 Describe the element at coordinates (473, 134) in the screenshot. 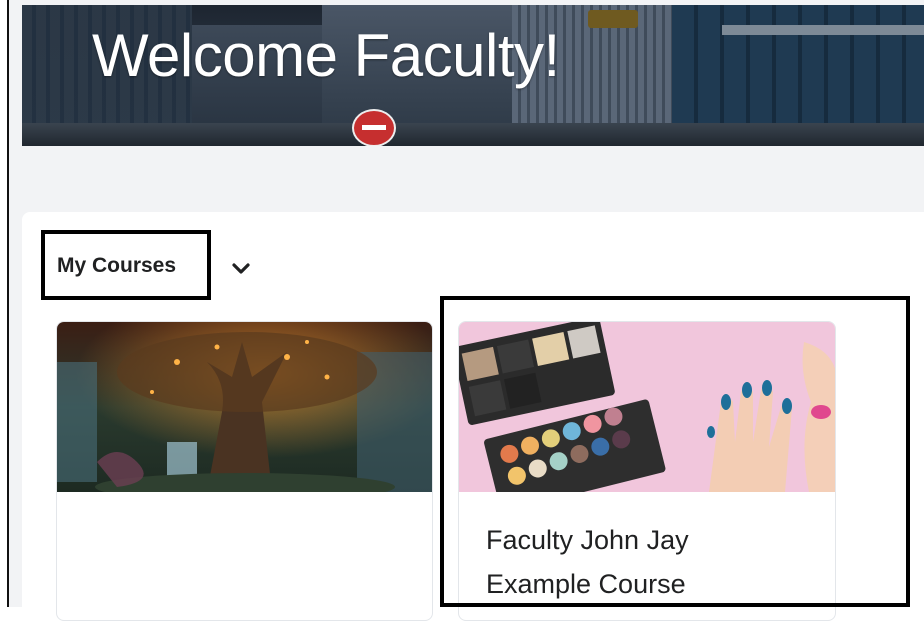

I see `banner-street` at that location.